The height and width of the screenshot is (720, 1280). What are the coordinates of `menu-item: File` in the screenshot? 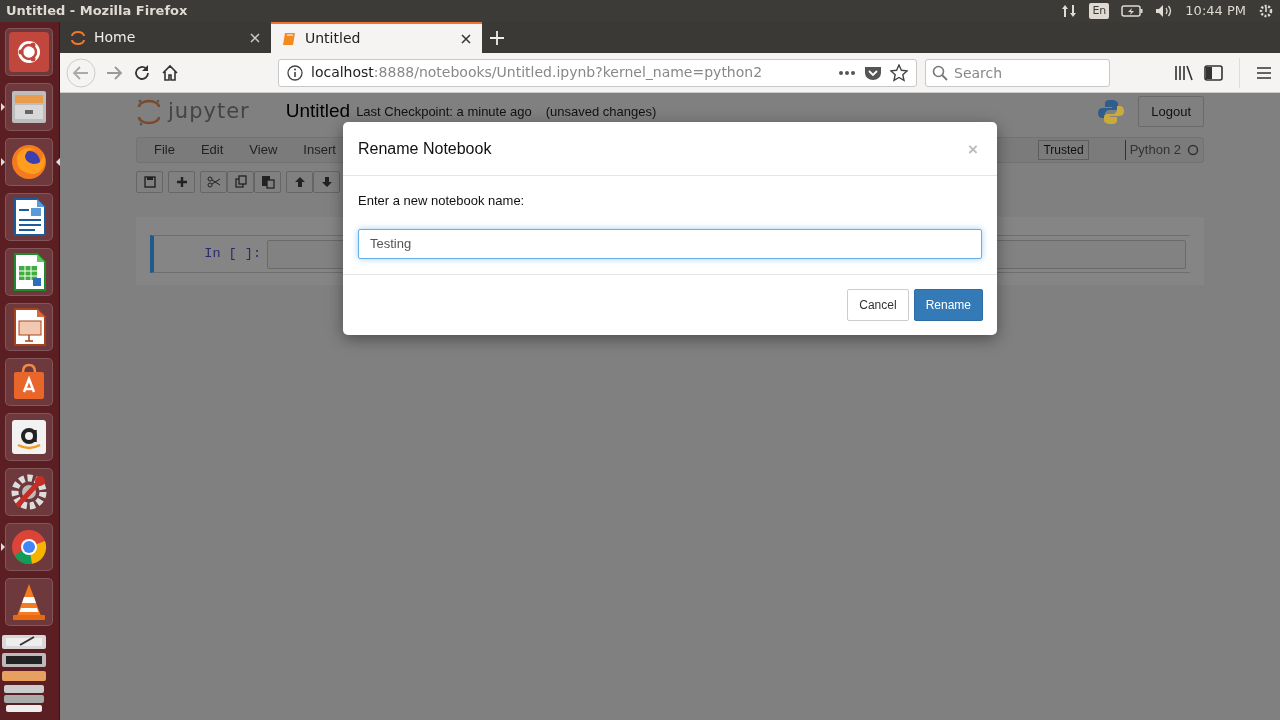 It's located at (164, 150).